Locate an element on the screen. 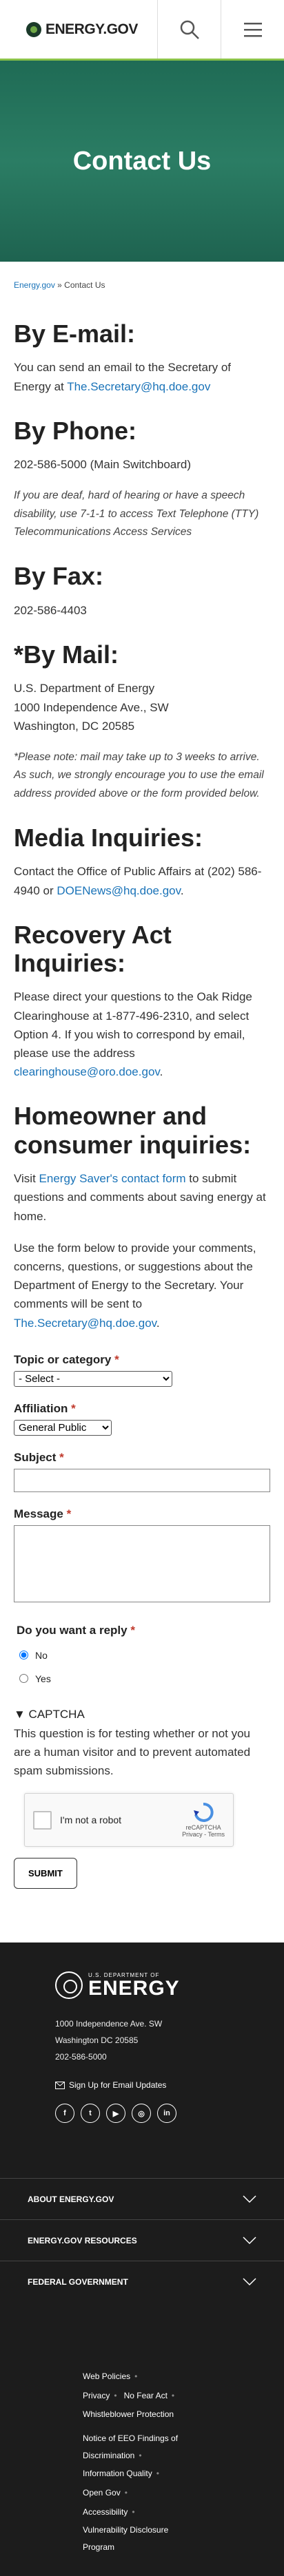  footer-link-item: Whistleblower Protection is located at coordinates (184, 2415).